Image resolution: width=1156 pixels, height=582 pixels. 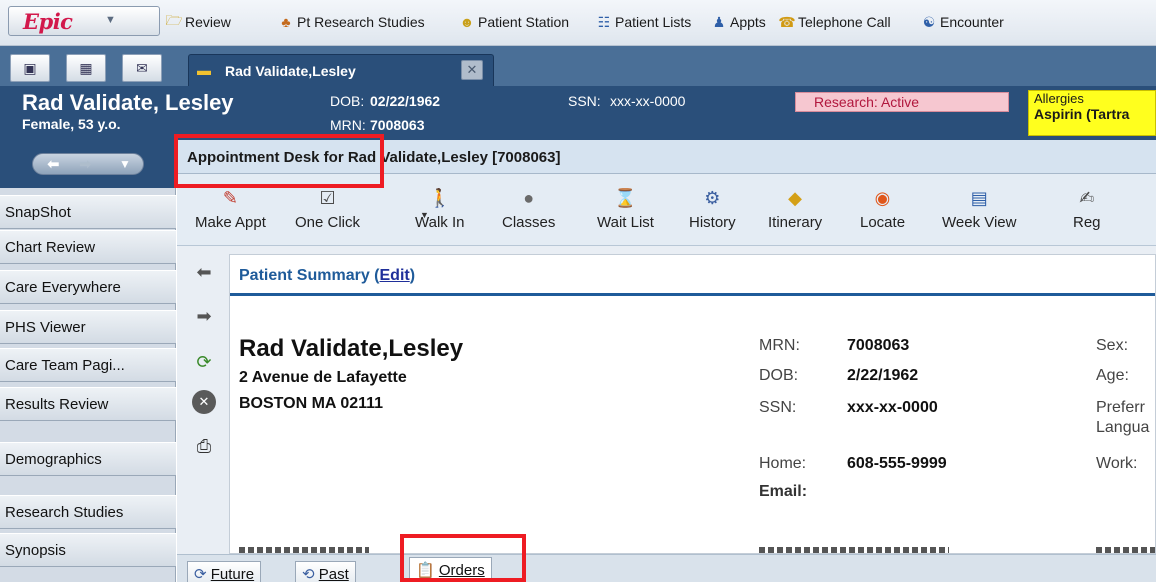 What do you see at coordinates (88, 327) in the screenshot?
I see `sidebar-item-phs-viewer: PHS Viewer` at bounding box center [88, 327].